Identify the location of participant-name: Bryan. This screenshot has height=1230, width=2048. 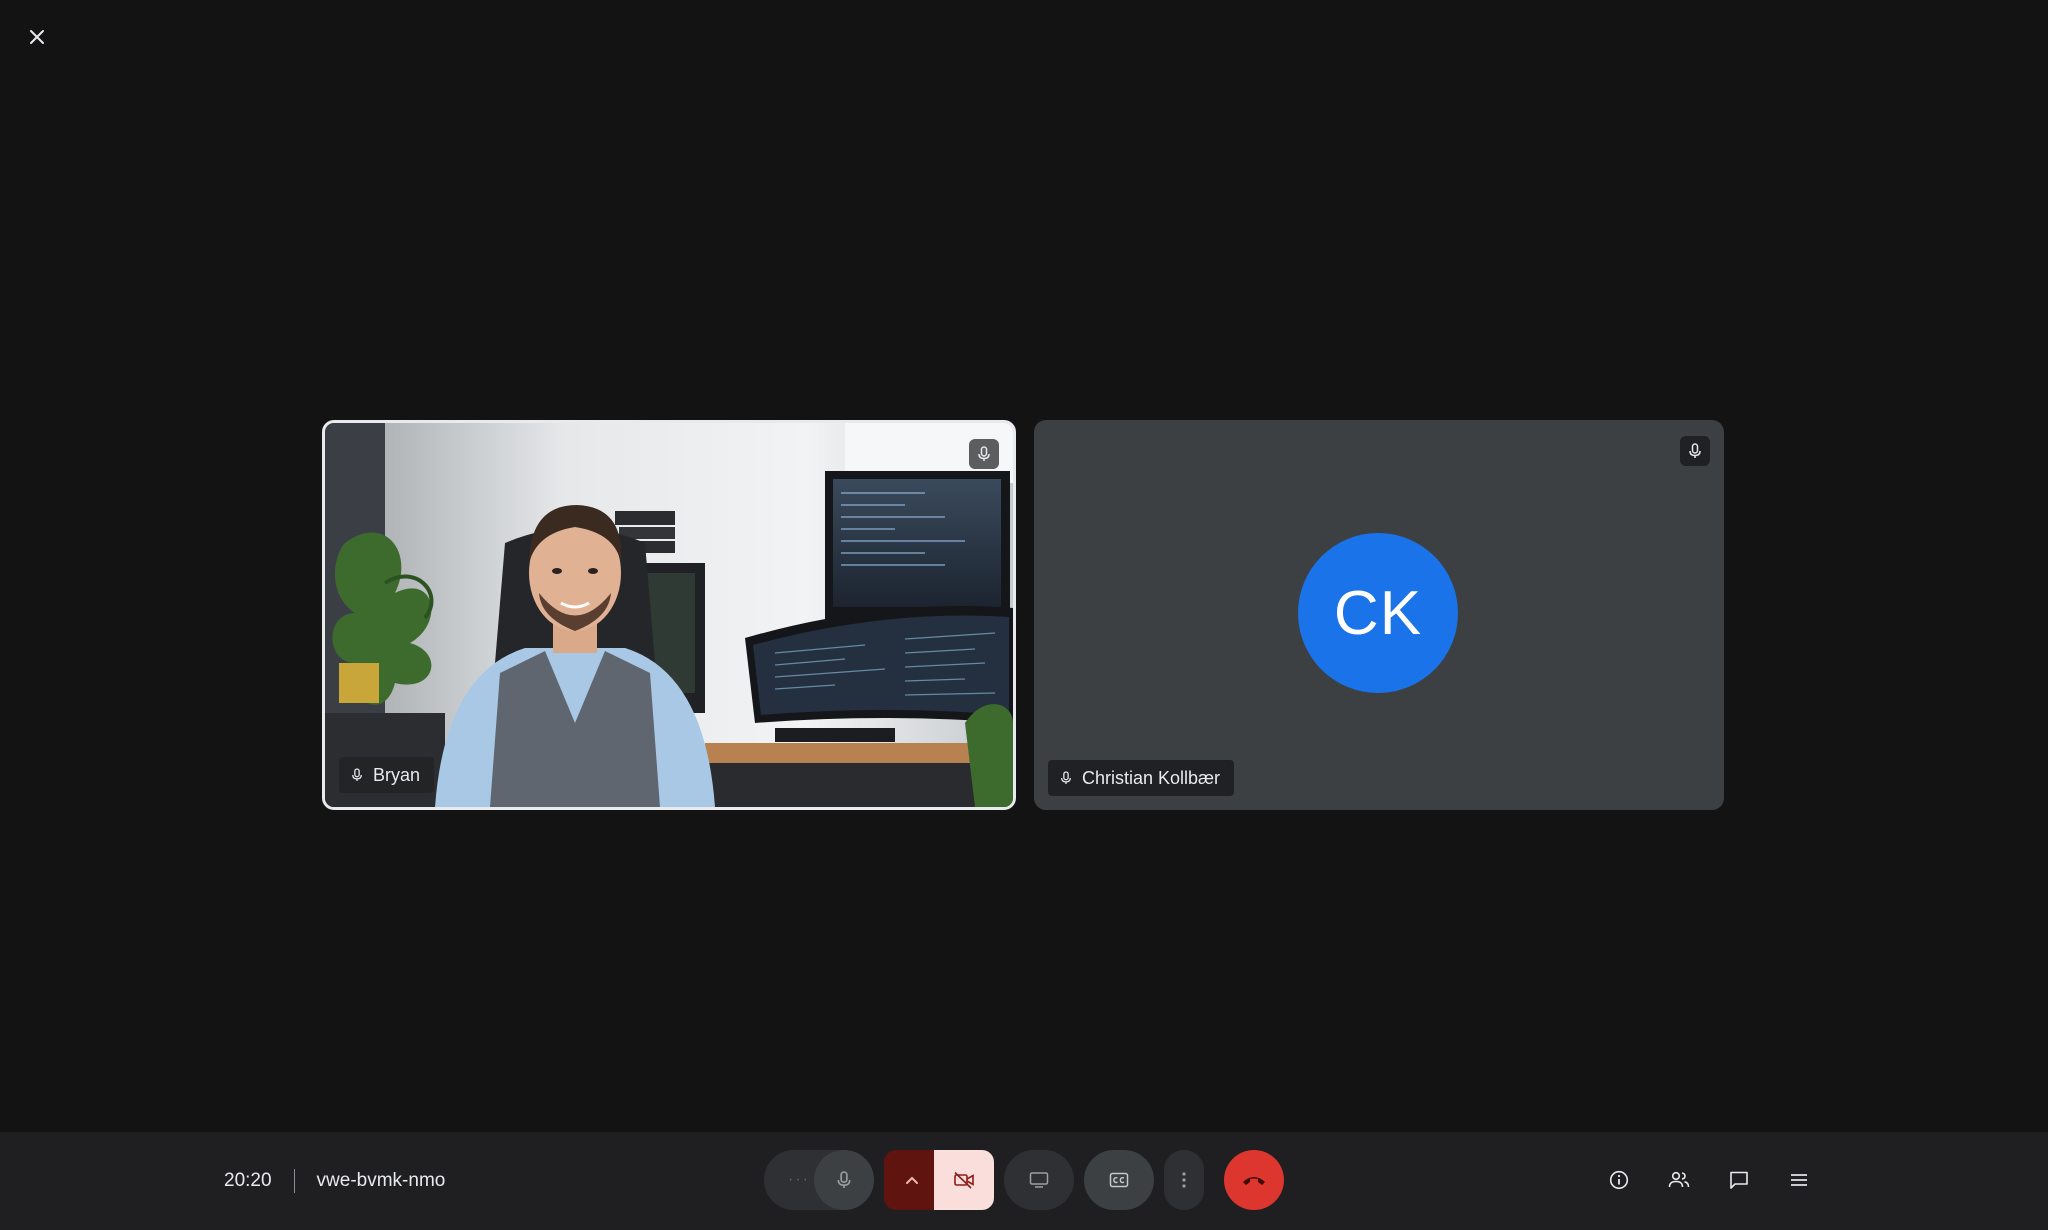
(397, 774).